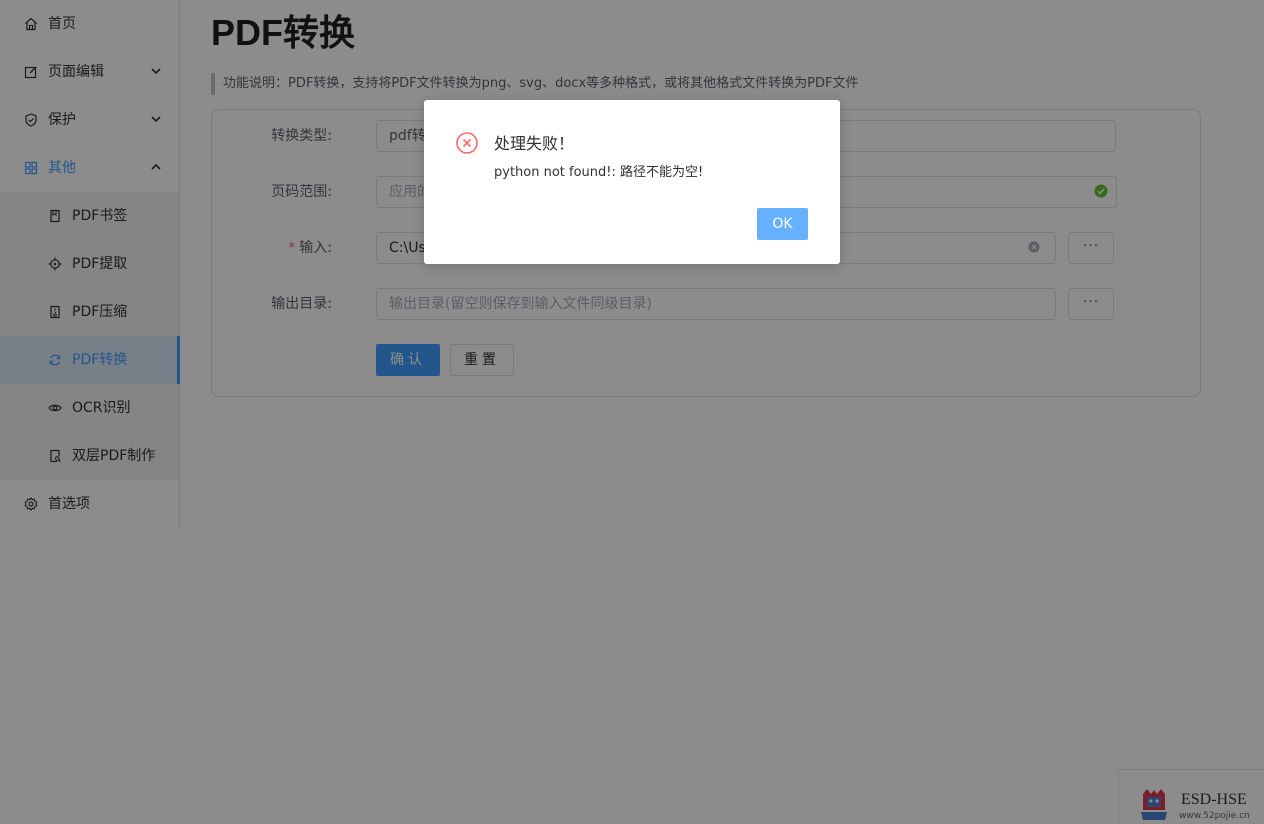 The height and width of the screenshot is (824, 1264). I want to click on error-circle-icon, so click(467, 143).